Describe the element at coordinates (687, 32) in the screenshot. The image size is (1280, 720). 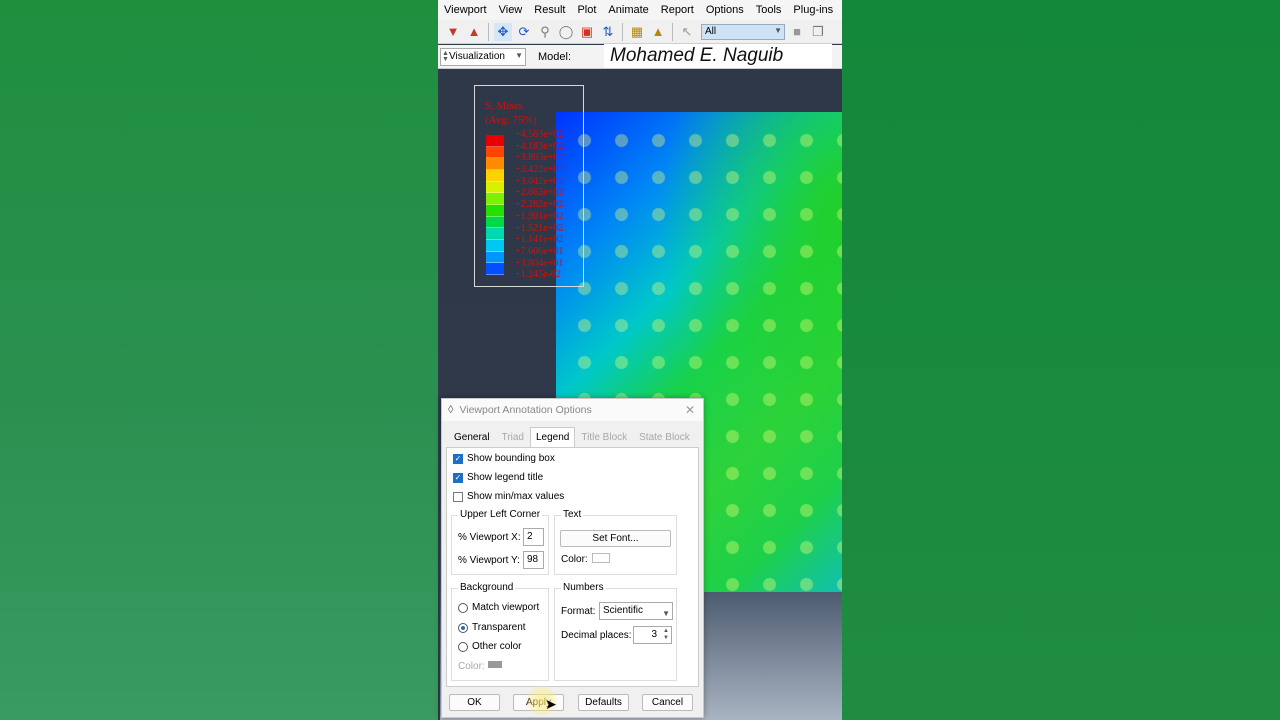
I see `select-arrow-icon: ↖` at that location.